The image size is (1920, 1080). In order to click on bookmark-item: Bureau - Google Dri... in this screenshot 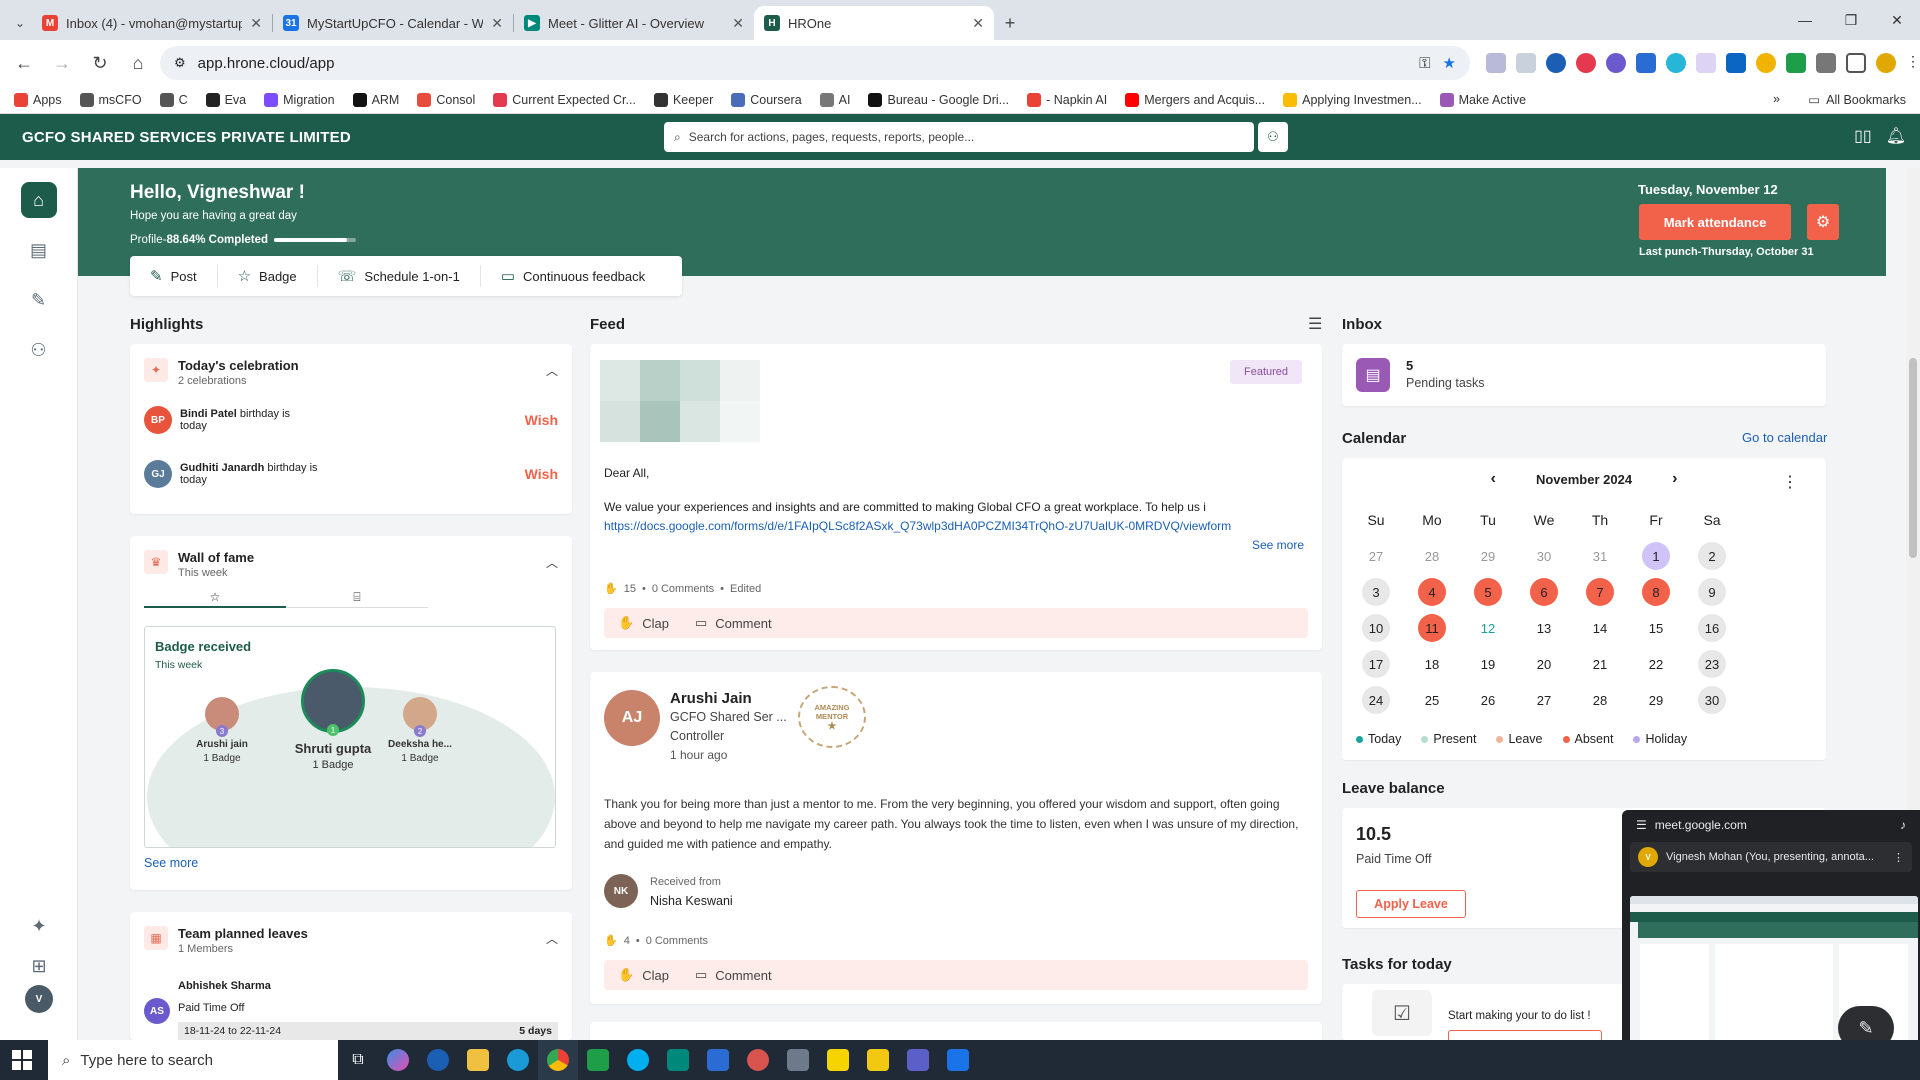, I will do `click(938, 99)`.